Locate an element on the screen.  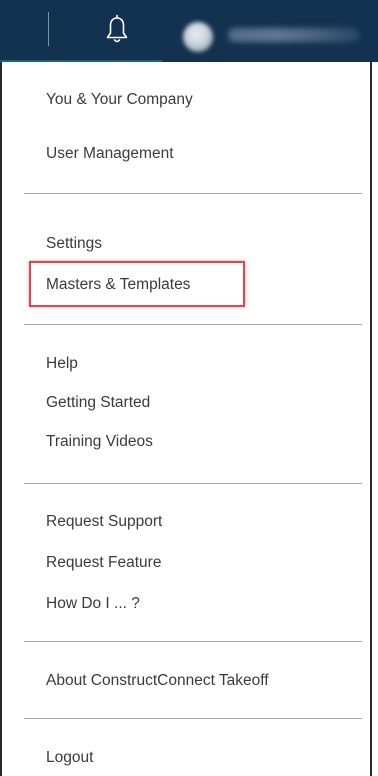
menu-item-logout: Logout is located at coordinates (69, 758).